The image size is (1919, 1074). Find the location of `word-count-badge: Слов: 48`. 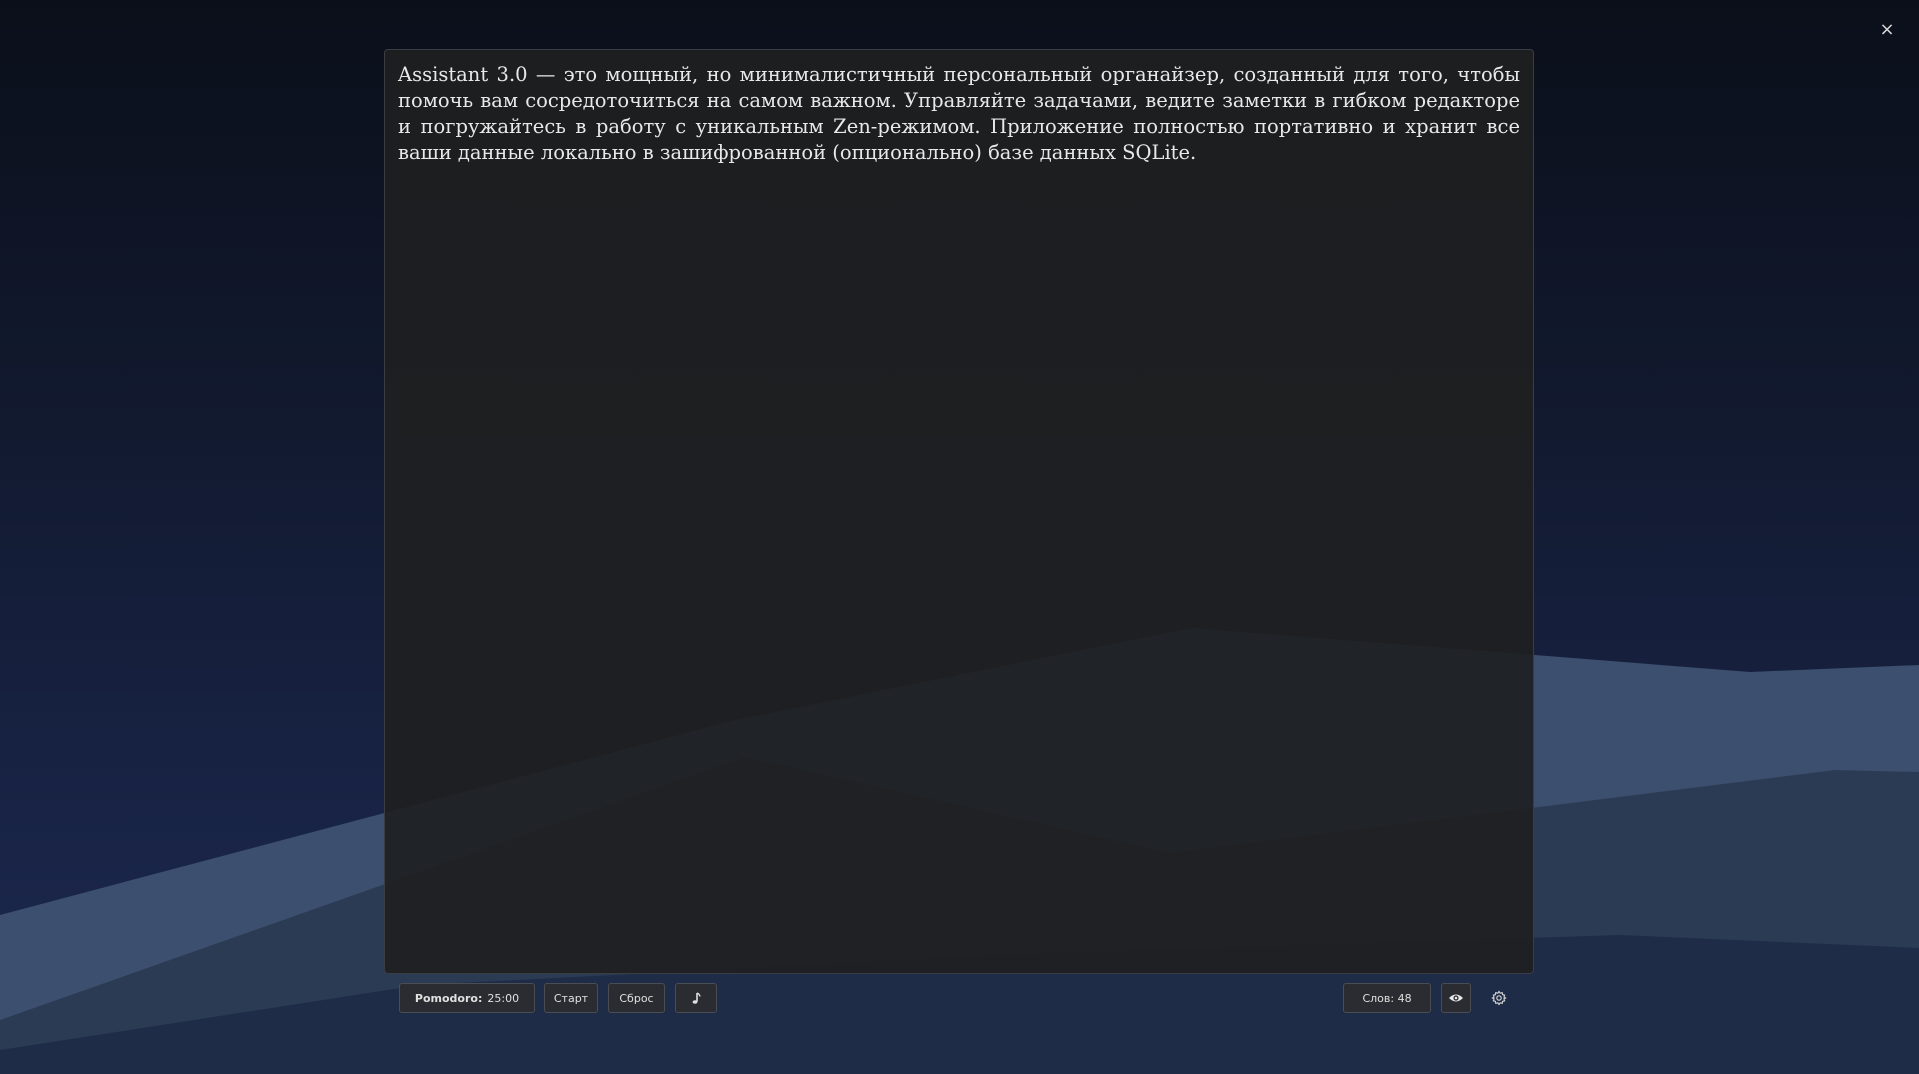

word-count-badge: Слов: 48 is located at coordinates (1387, 998).